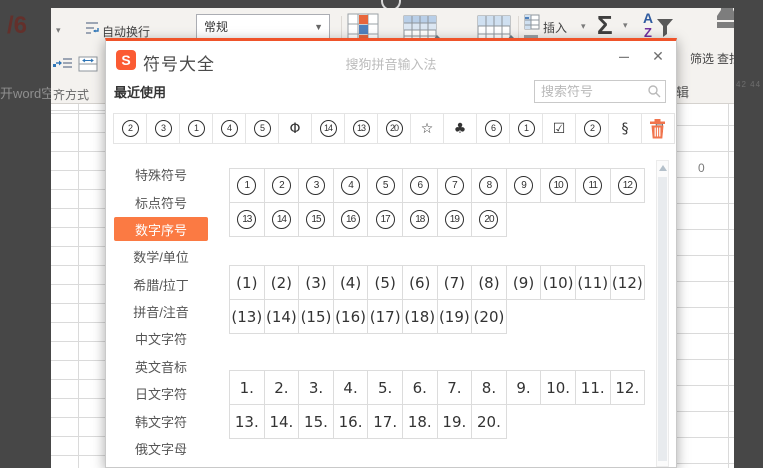  Describe the element at coordinates (247, 282) in the screenshot. I see `symbol-cell: (1)` at that location.